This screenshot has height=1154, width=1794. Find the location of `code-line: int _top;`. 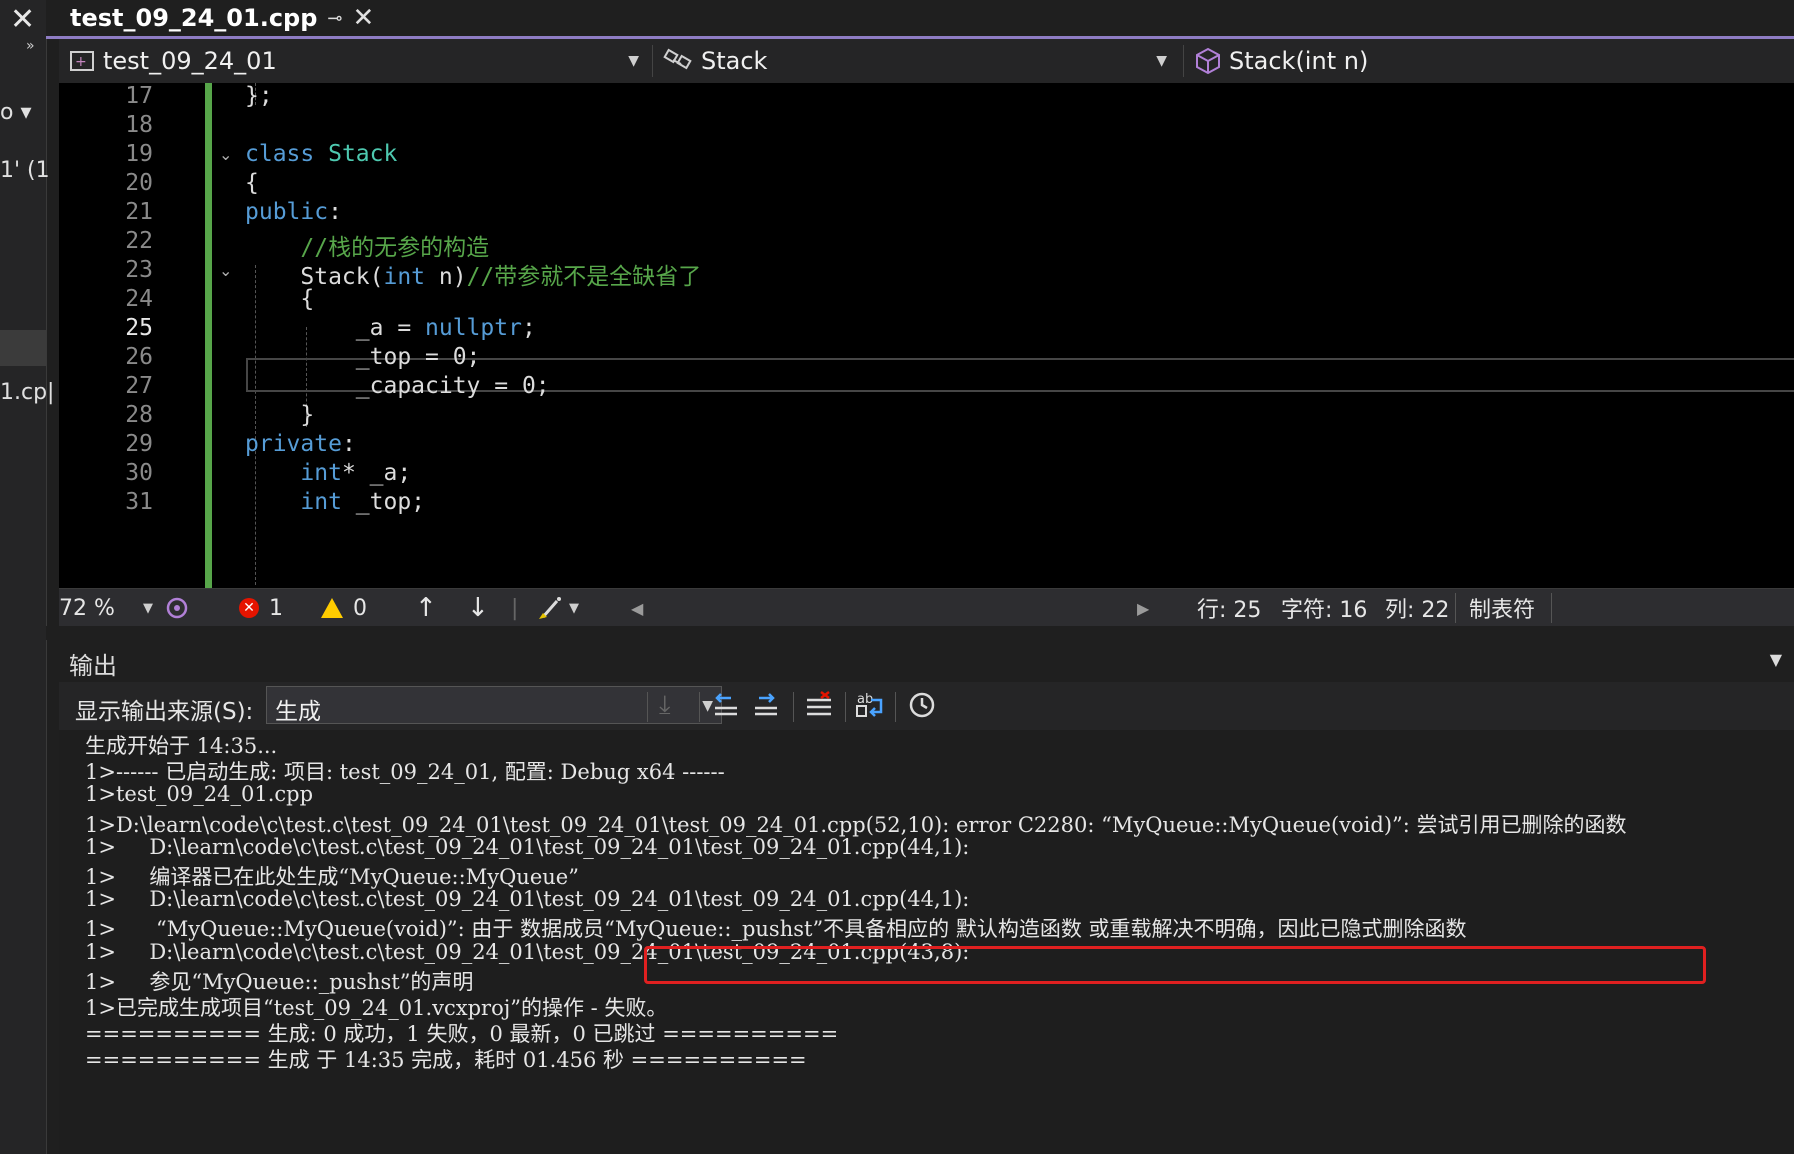

code-line: int _top; is located at coordinates (335, 502).